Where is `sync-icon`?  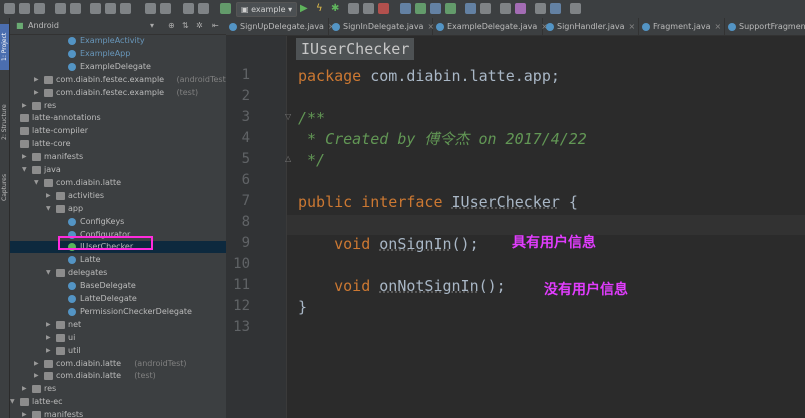
sync-icon is located at coordinates (39, 8).